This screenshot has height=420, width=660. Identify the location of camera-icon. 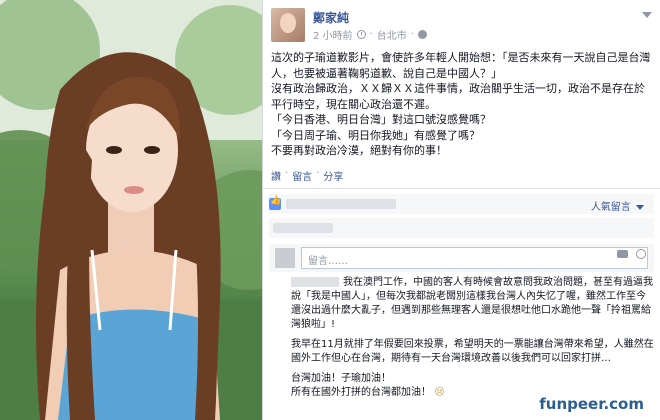
(622, 254).